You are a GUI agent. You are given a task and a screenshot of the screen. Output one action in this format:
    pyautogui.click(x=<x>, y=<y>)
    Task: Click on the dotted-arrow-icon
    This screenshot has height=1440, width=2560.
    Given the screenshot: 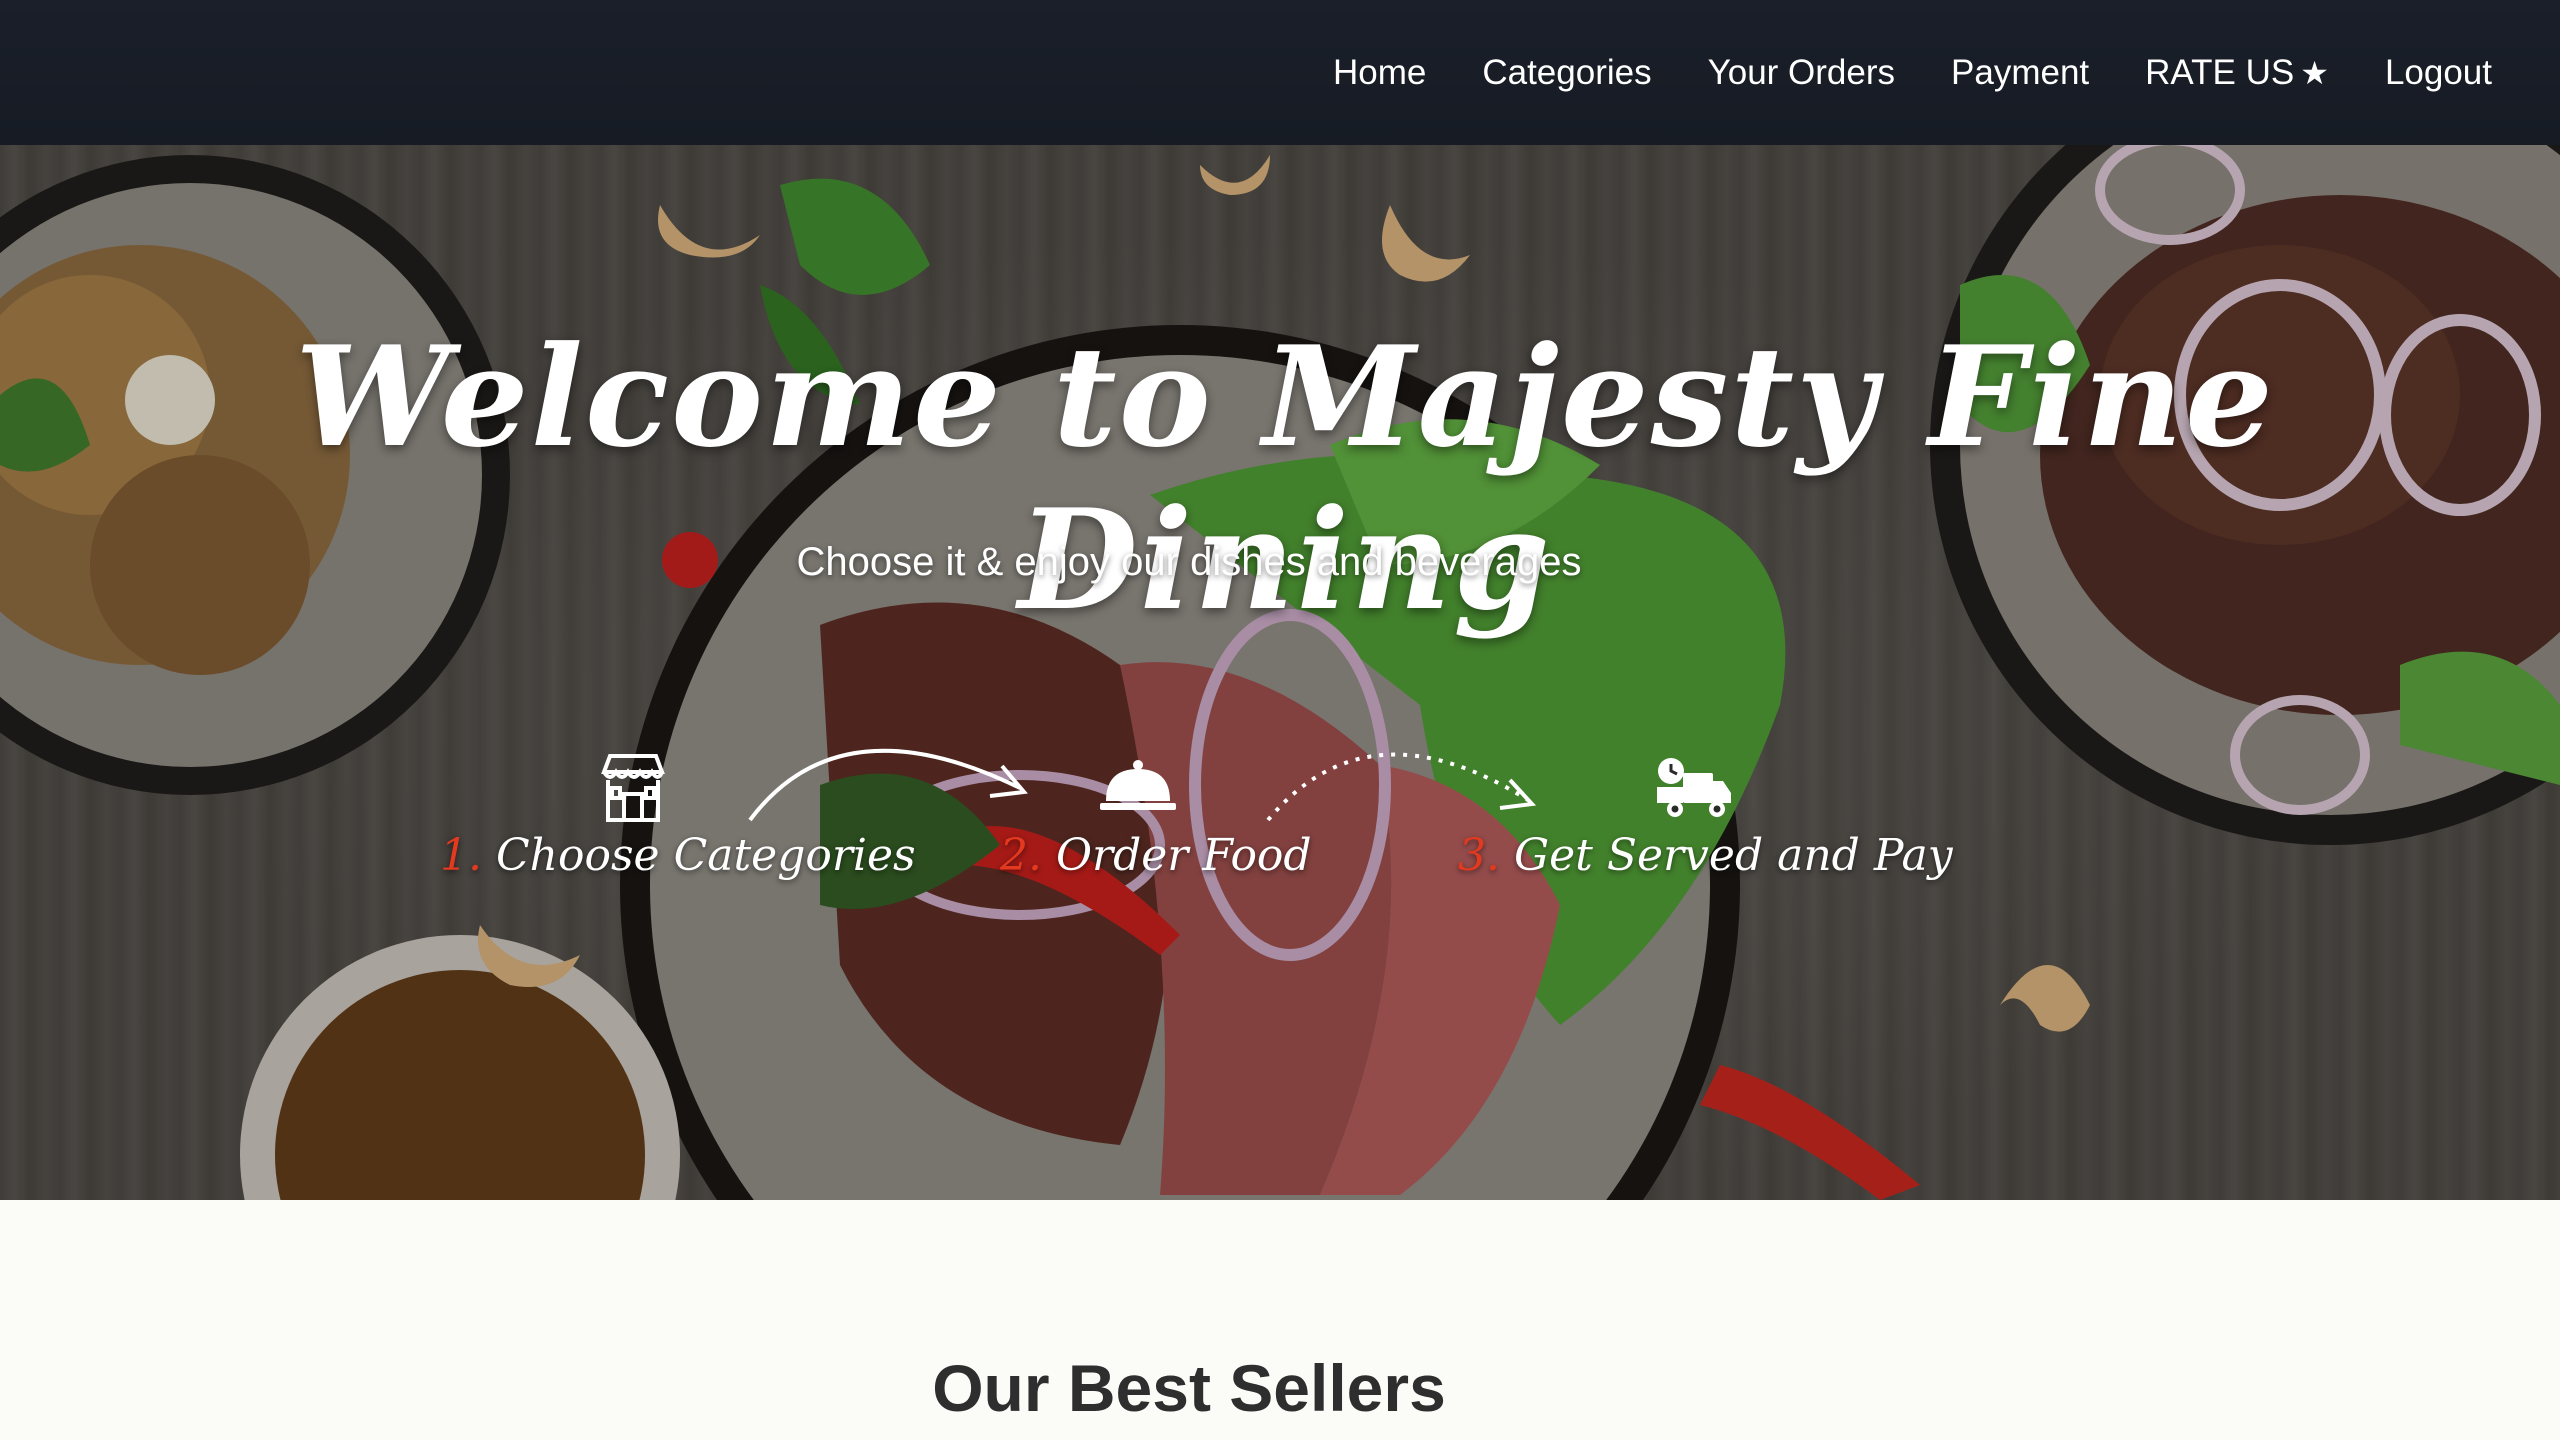 What is the action you would take?
    pyautogui.click(x=1401, y=787)
    